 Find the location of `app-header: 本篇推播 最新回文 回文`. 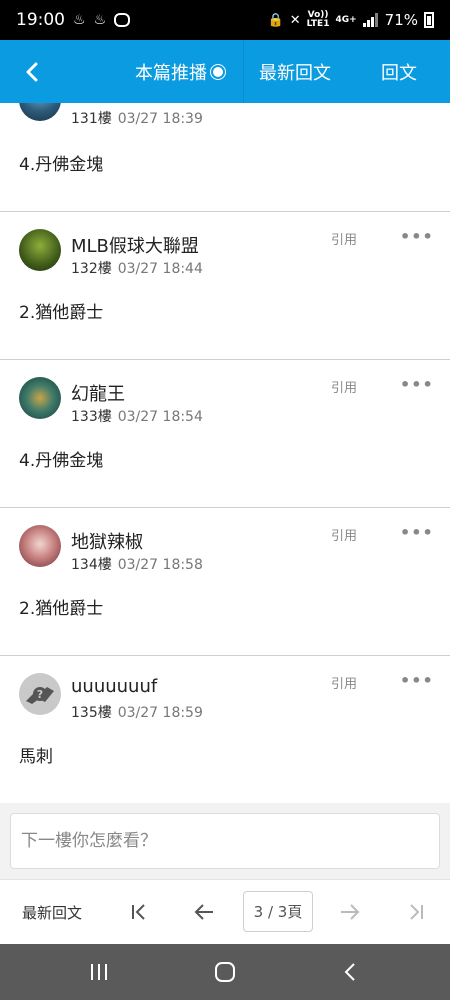

app-header: 本篇推播 最新回文 回文 is located at coordinates (225, 71).